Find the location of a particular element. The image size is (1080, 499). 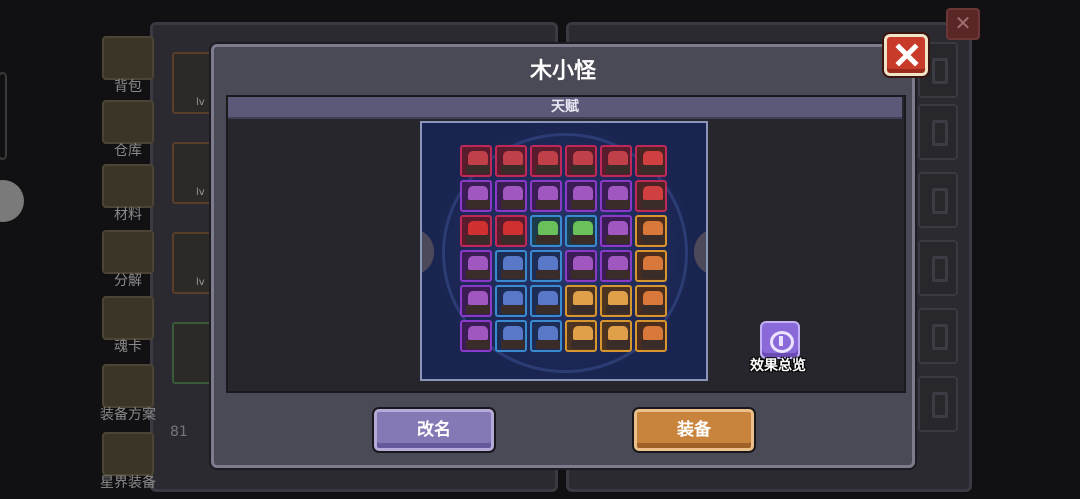

side-tab-warehouse: 仓库 is located at coordinates (128, 127).